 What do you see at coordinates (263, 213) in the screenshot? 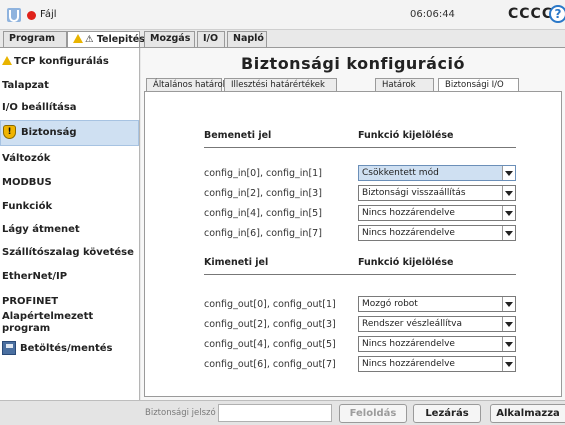
I see `input-signal-label: config_in[4], config_in[5]` at bounding box center [263, 213].